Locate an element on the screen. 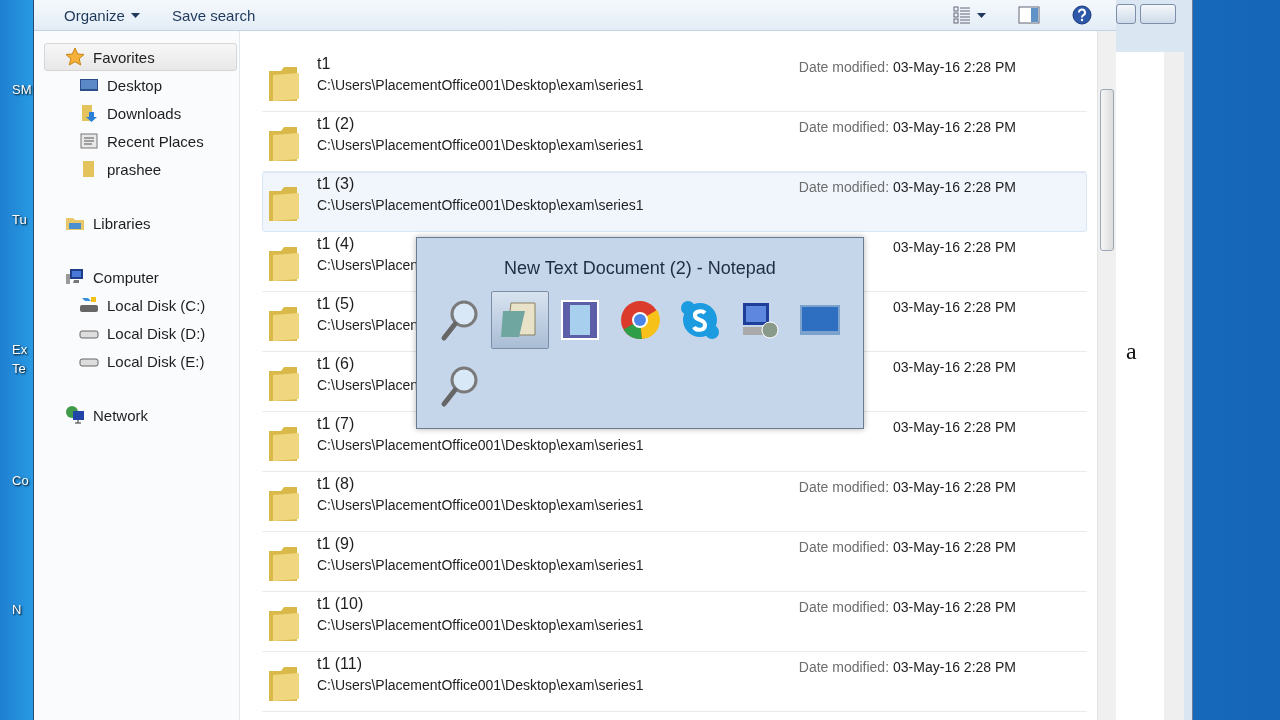  film-icon is located at coordinates (580, 320).